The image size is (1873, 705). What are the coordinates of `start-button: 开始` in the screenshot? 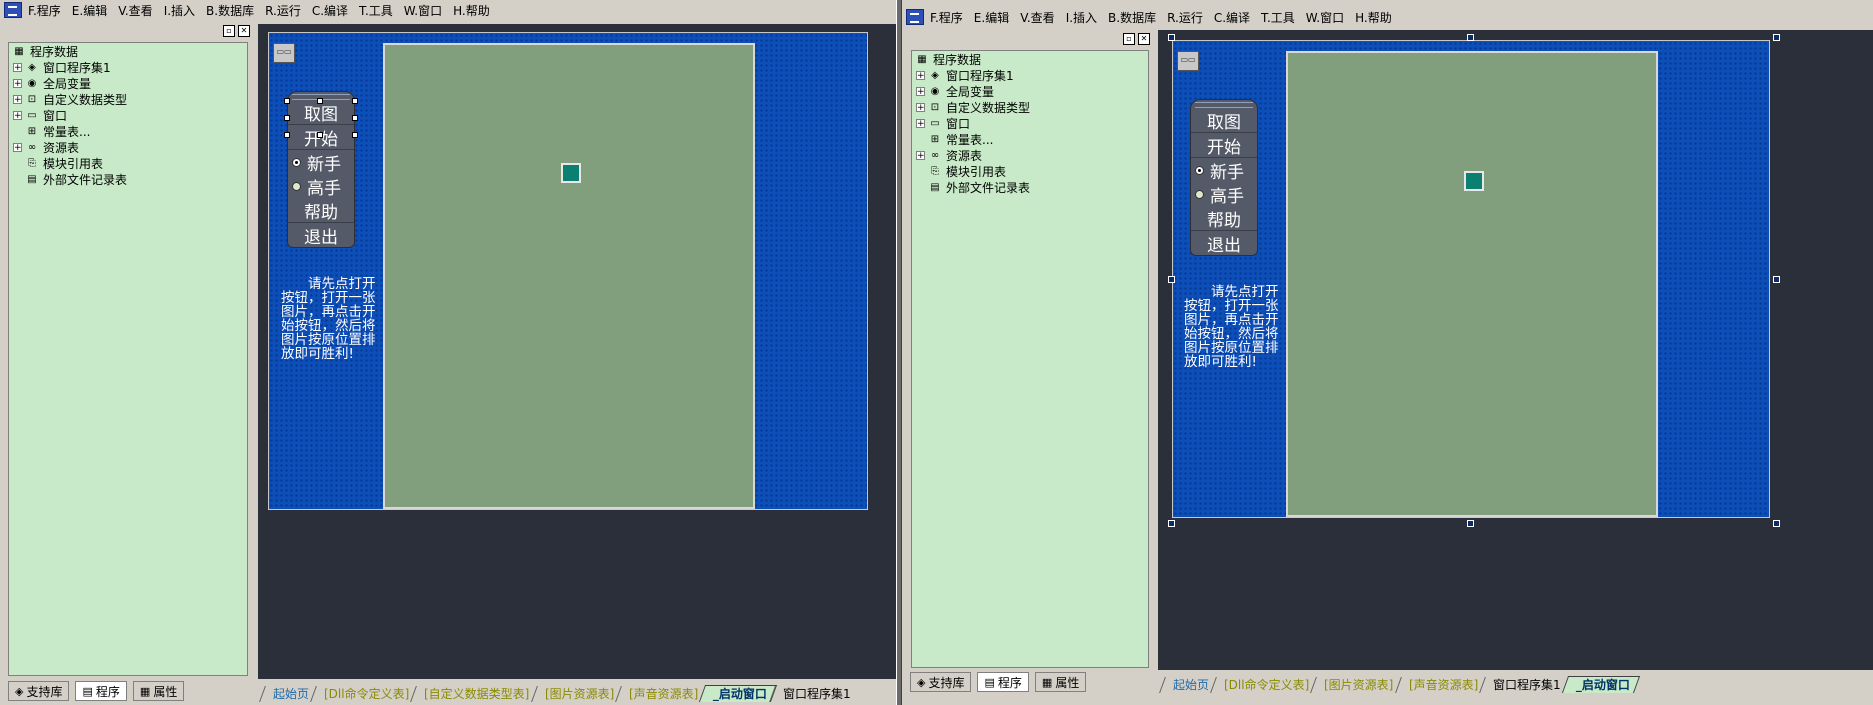 It's located at (1224, 145).